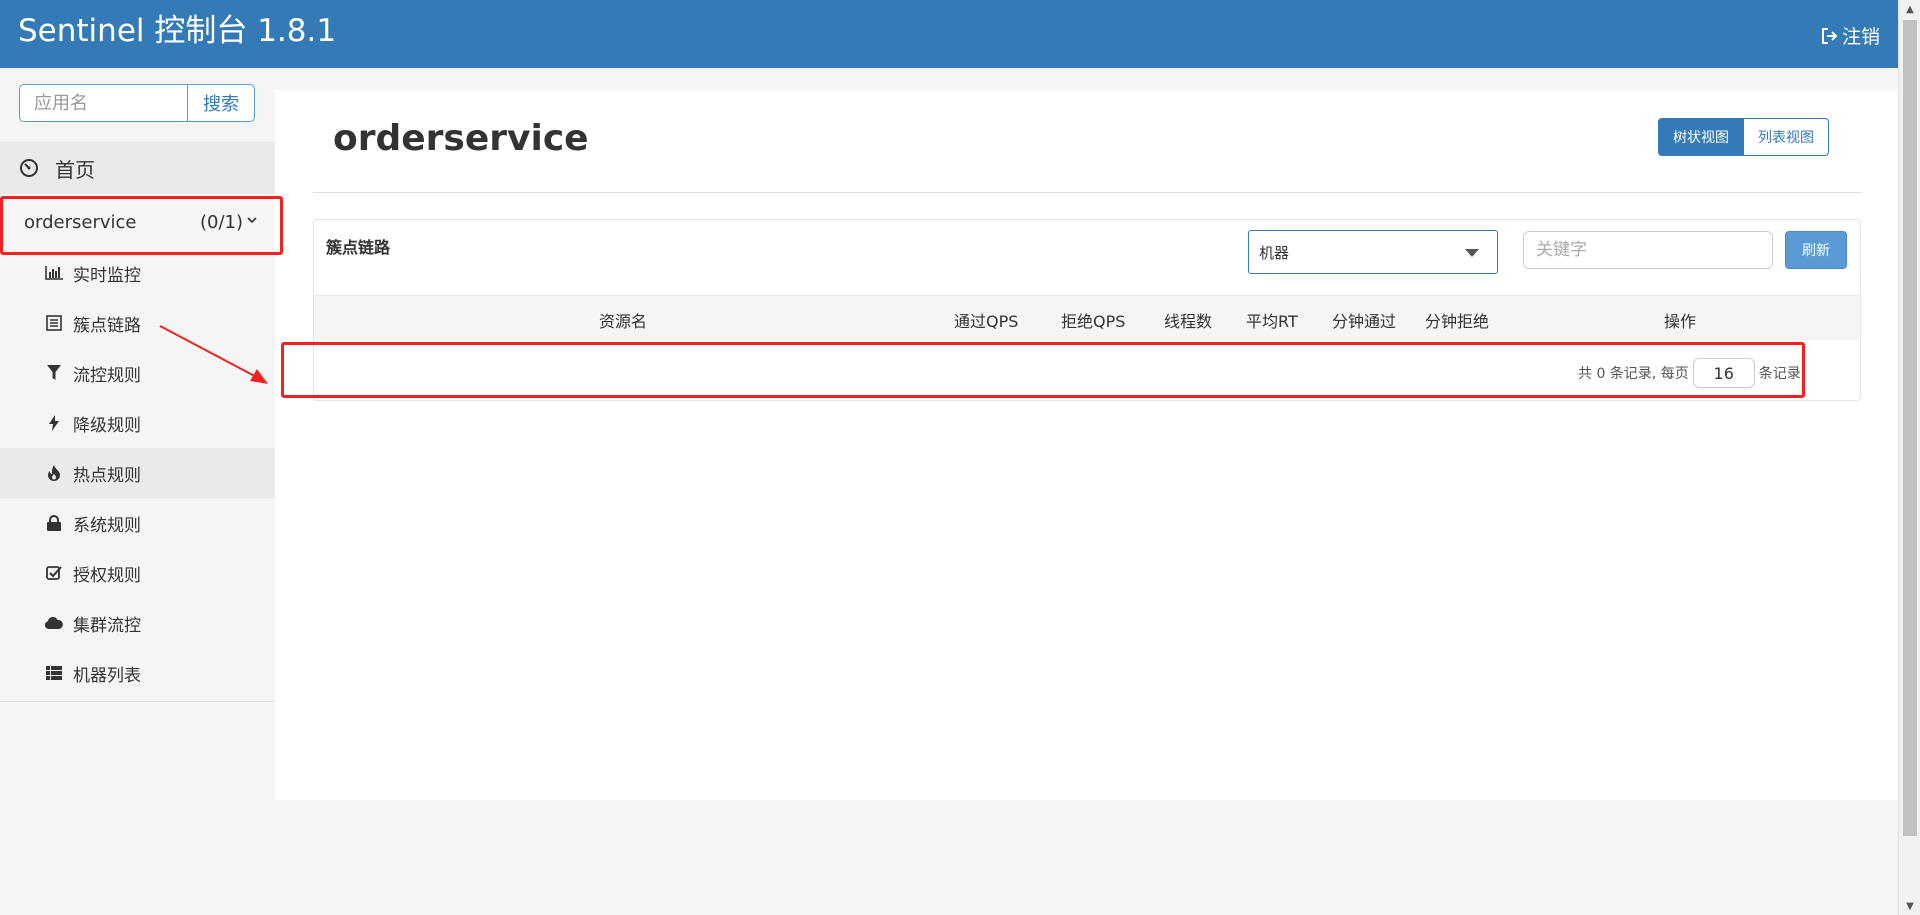  I want to click on caret-down-icon, so click(1472, 253).